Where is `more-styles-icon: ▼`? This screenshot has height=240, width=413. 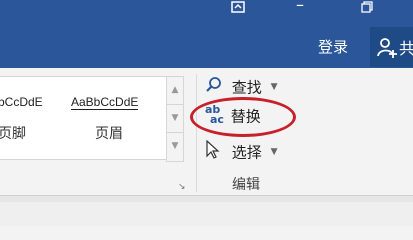
more-styles-icon: ▼ is located at coordinates (175, 146).